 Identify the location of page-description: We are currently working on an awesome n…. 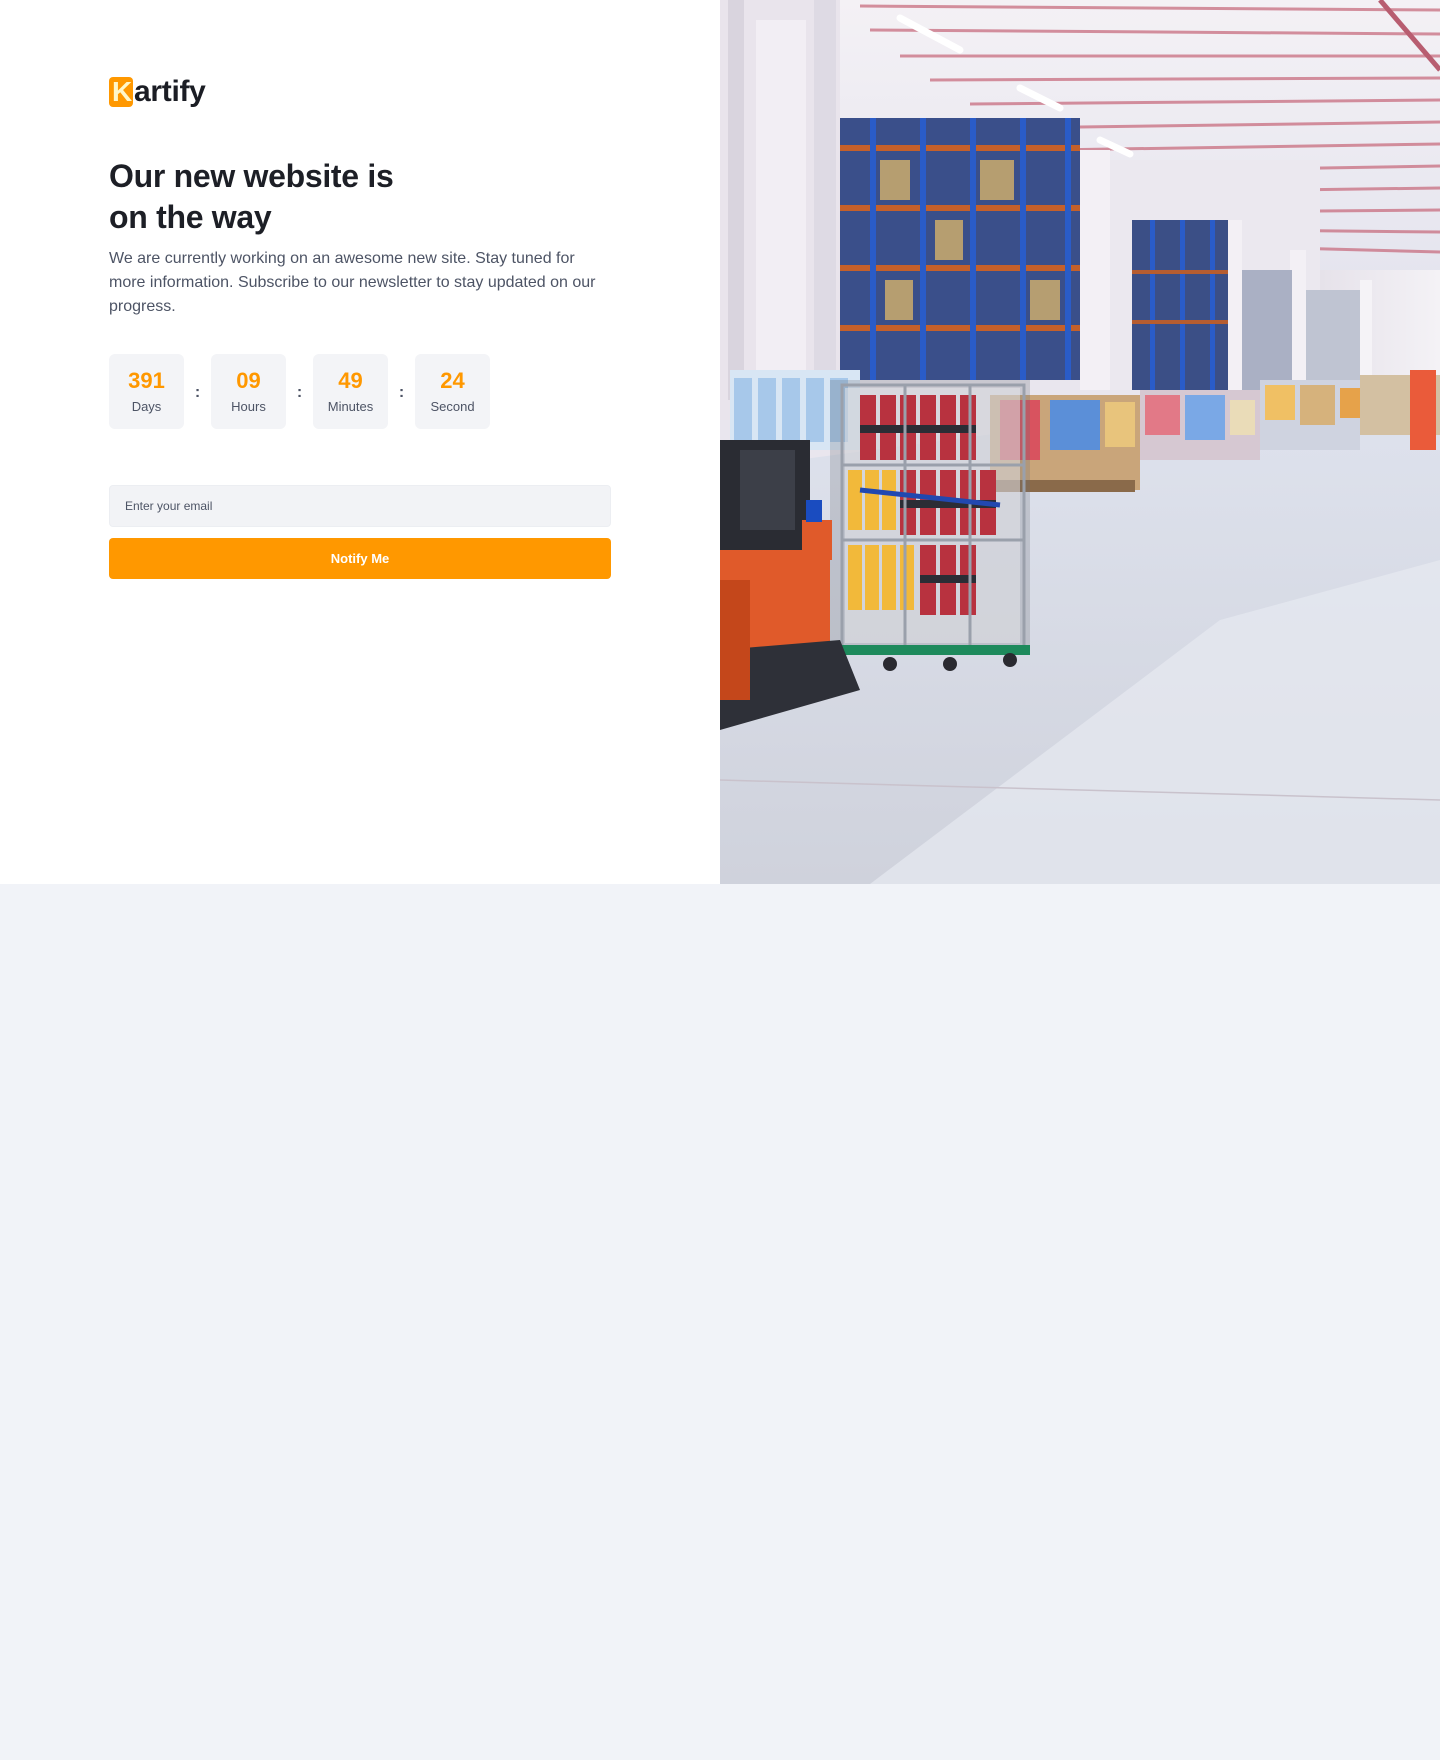
(352, 282).